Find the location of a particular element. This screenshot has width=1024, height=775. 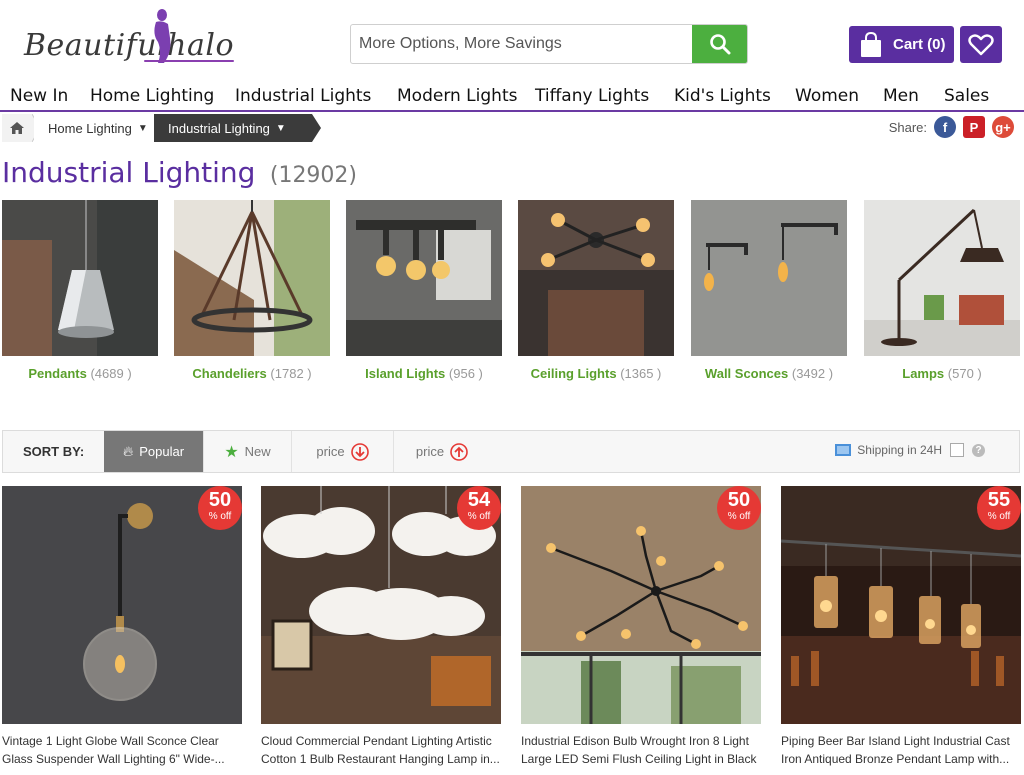

page-header: Industrial Lighting (12902) is located at coordinates (179, 172).